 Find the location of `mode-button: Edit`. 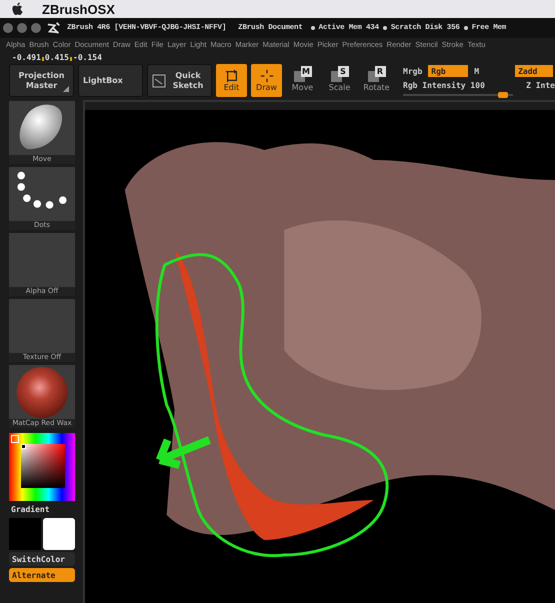

mode-button: Edit is located at coordinates (231, 80).